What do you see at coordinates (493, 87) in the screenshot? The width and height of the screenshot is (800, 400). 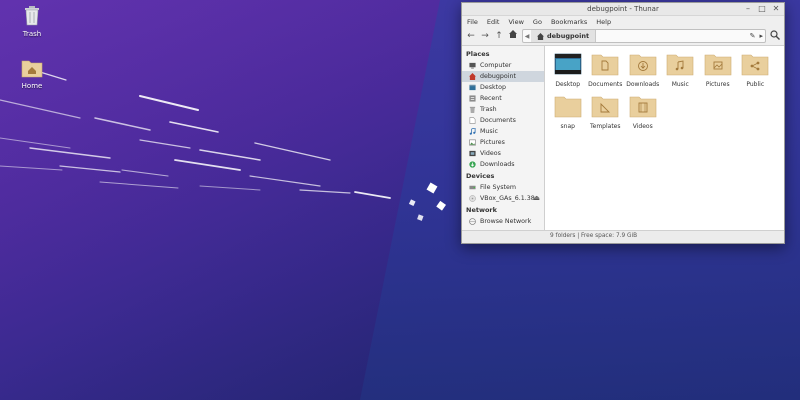 I see `sidebar-item-label: Desktop` at bounding box center [493, 87].